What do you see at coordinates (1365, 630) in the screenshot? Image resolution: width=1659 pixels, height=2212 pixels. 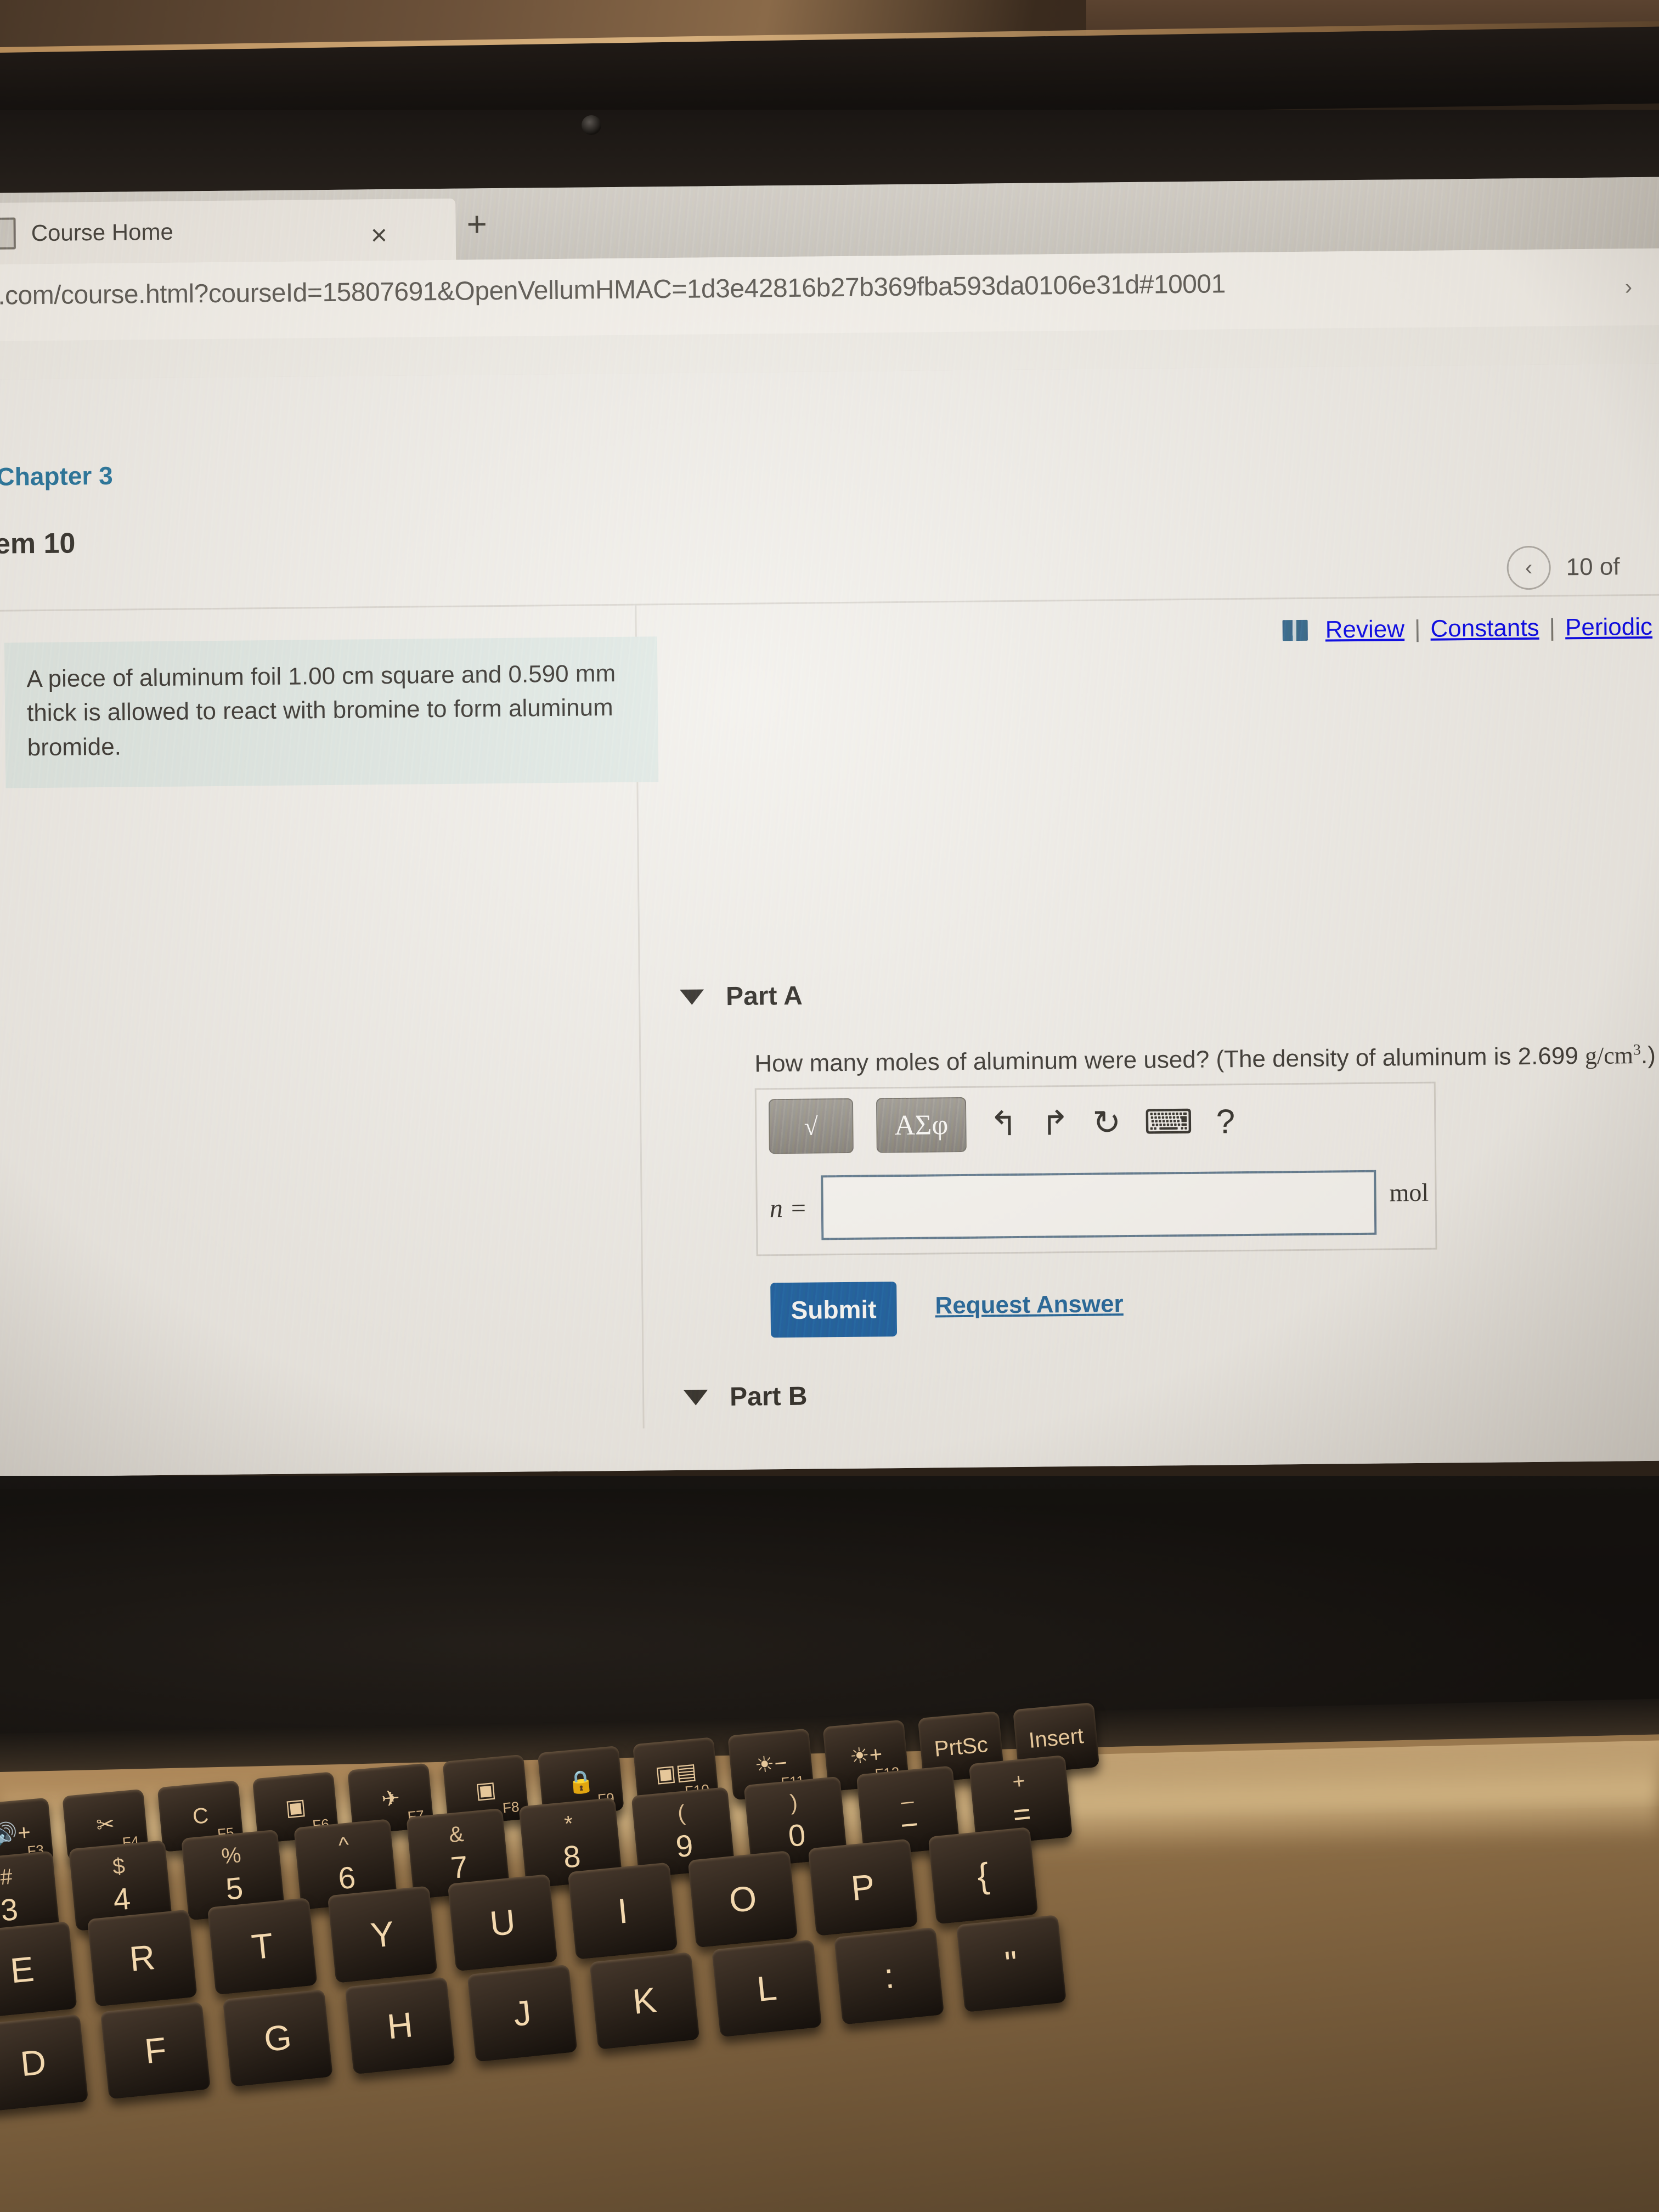 I see `review-link: Review` at bounding box center [1365, 630].